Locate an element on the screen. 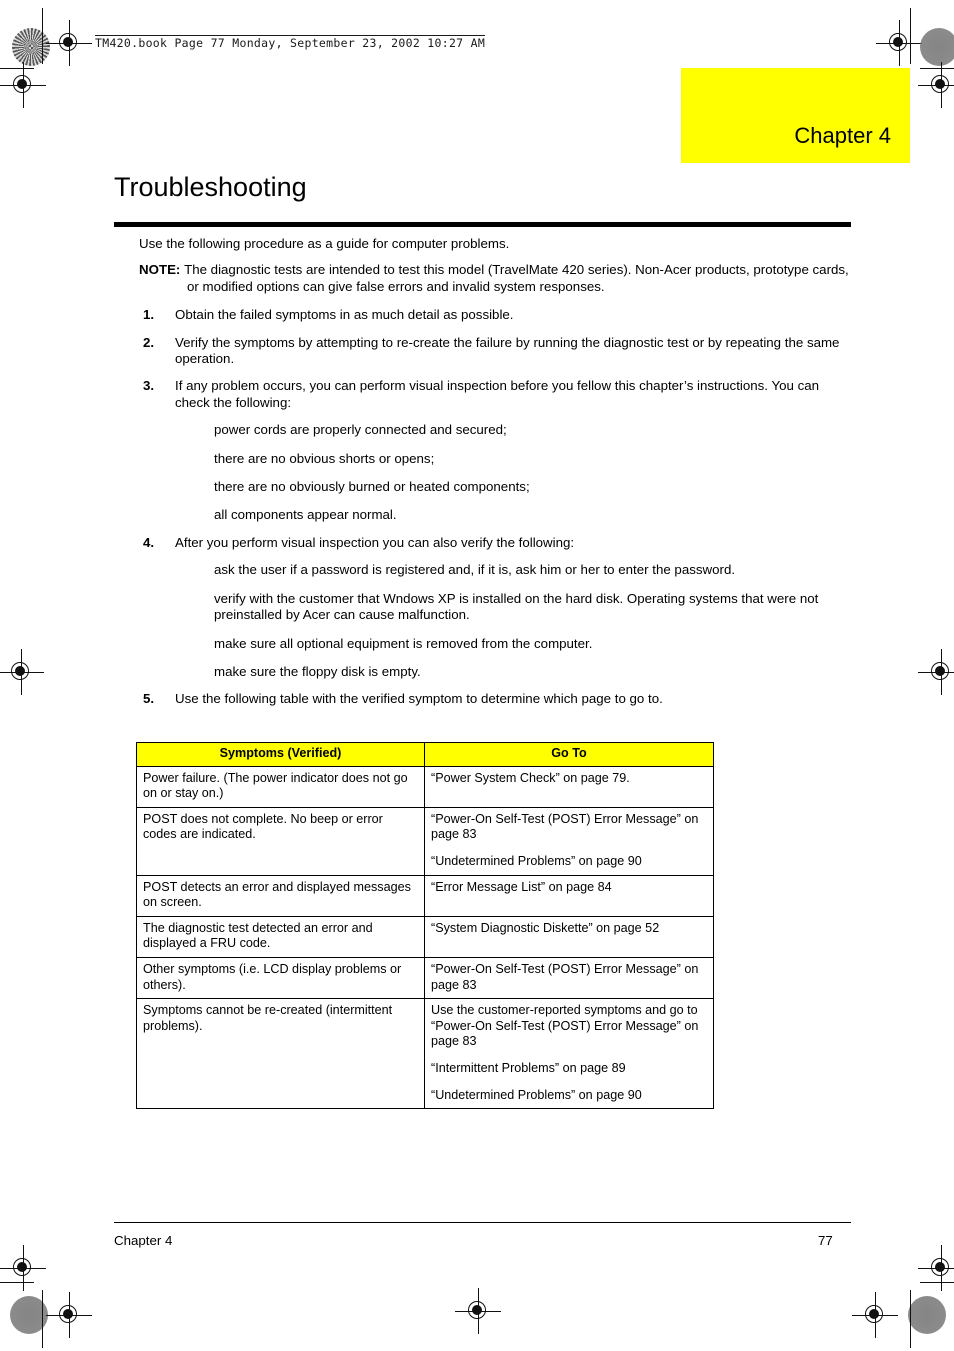 The image size is (954, 1351). halftone-circle-top-left is located at coordinates (31, 47).